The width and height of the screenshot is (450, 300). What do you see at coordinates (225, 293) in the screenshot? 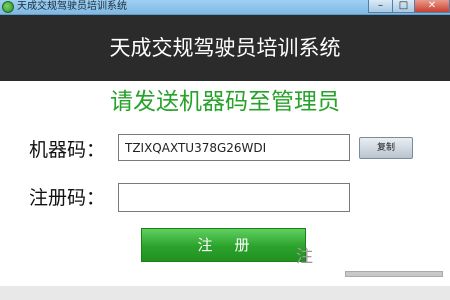
I see `window-bottom-edge` at bounding box center [225, 293].